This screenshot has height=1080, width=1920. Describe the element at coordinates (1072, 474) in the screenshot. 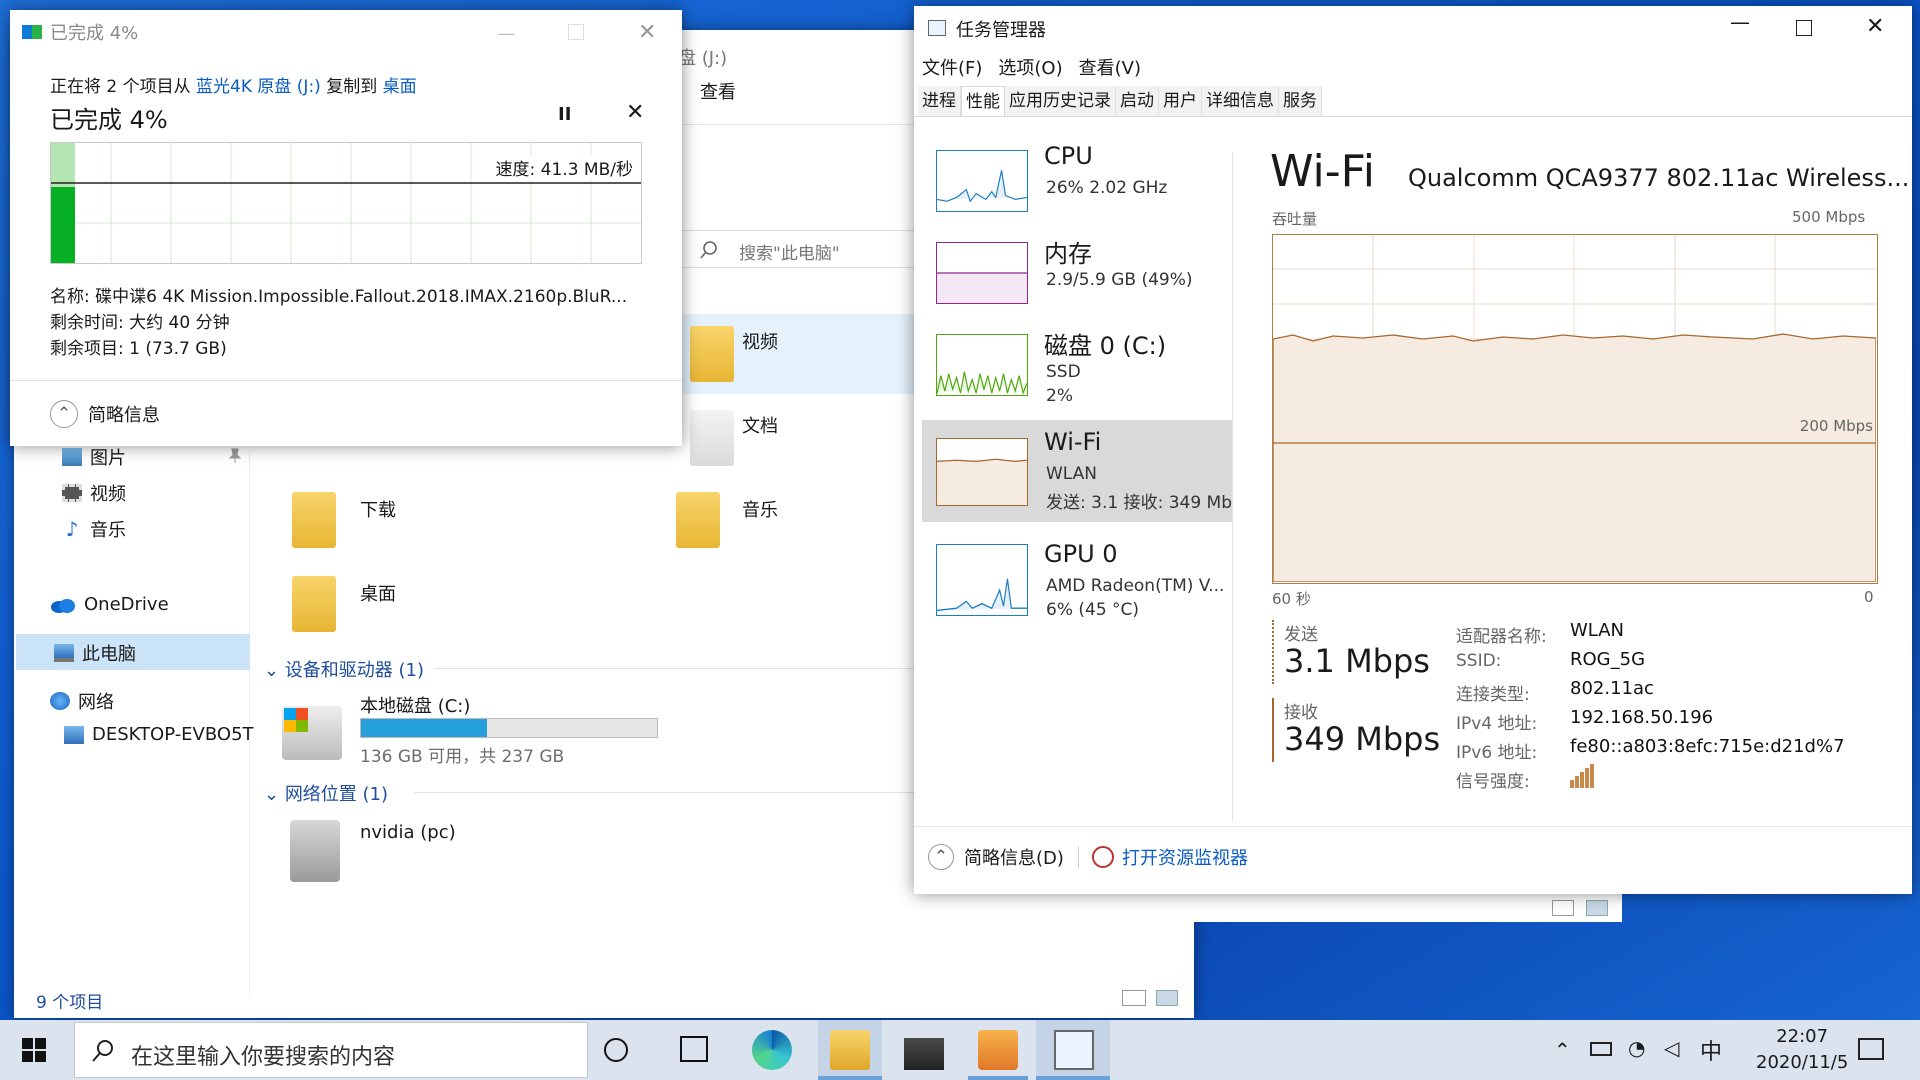

I see `wifi-adapter: WLAN` at that location.